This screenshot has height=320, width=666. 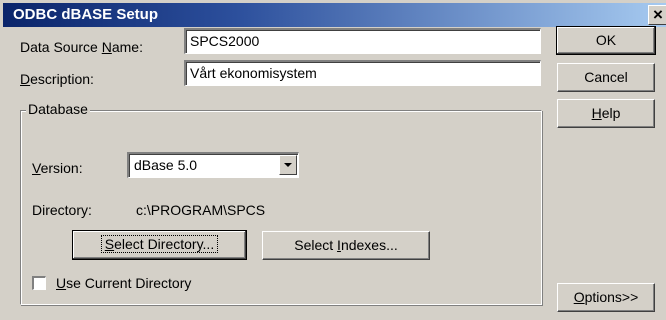 I want to click on directory-value: c:\PROGRAM\SPCS, so click(x=201, y=210).